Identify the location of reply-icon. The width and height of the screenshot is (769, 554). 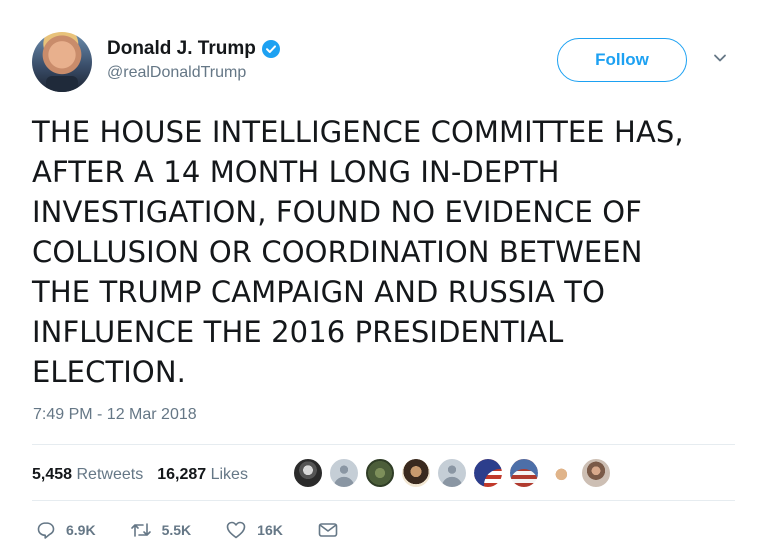
(46, 530).